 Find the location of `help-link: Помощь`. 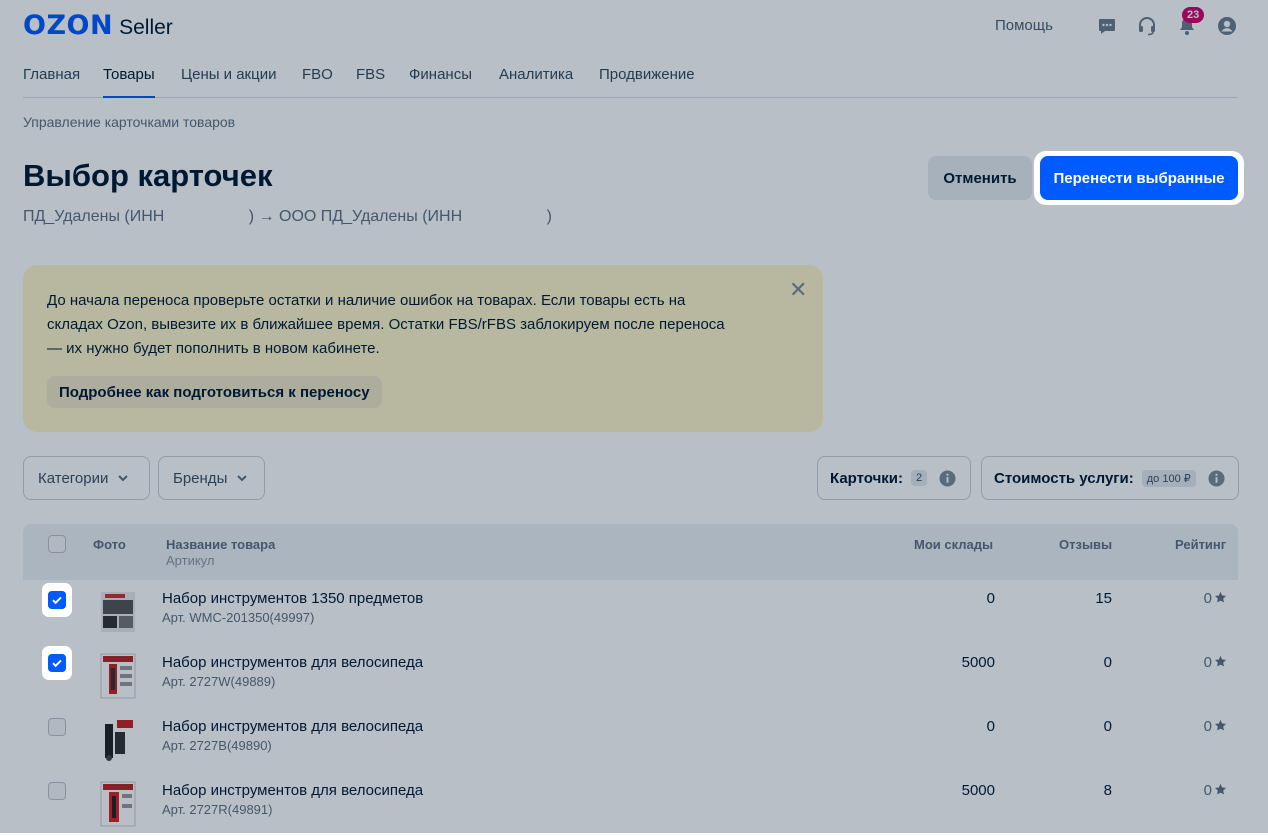

help-link: Помощь is located at coordinates (1024, 25).